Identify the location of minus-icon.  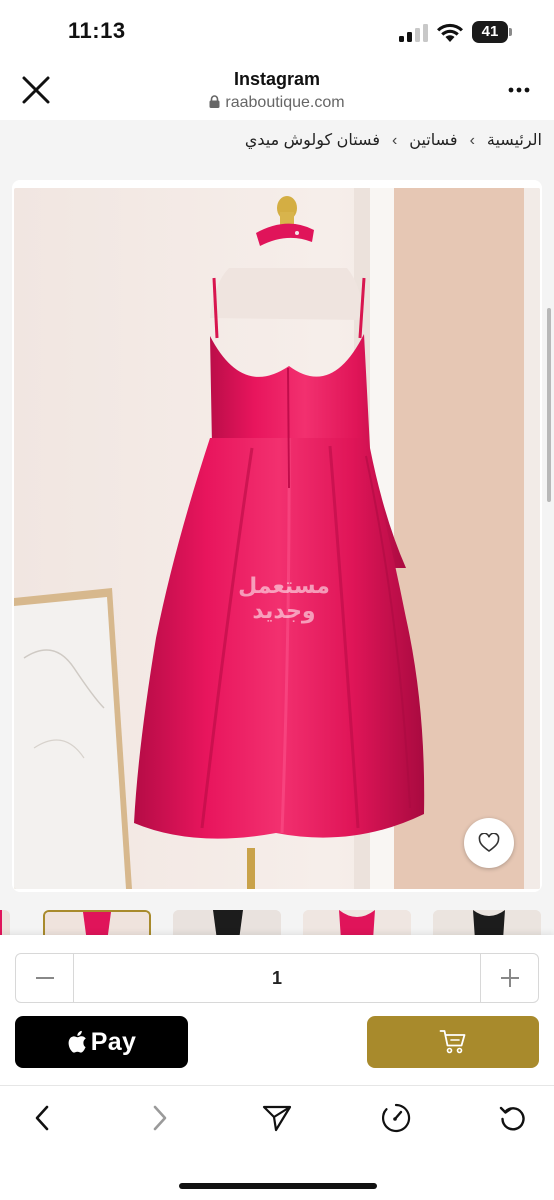
(44, 978).